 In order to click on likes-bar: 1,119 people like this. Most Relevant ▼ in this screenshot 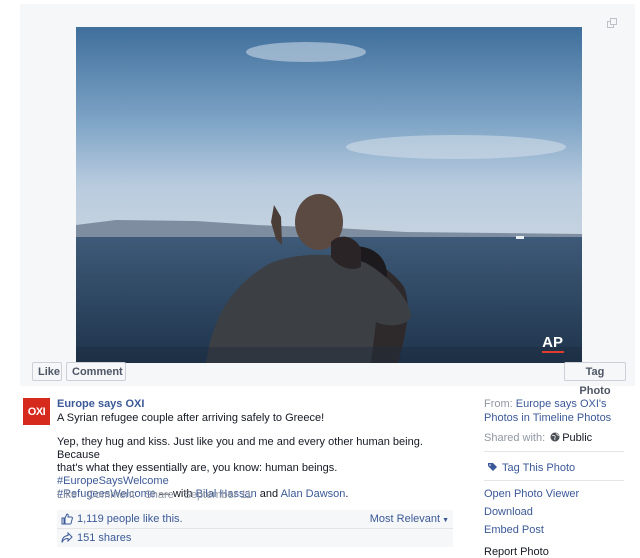, I will do `click(255, 519)`.